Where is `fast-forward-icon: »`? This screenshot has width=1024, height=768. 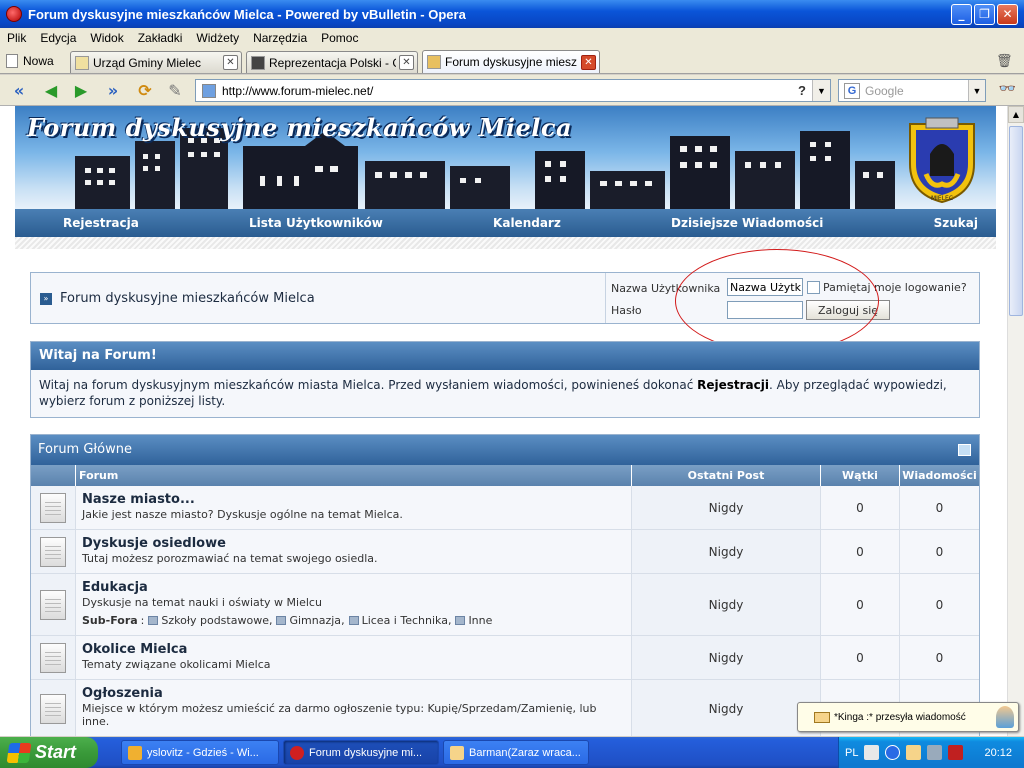 fast-forward-icon: » is located at coordinates (113, 90).